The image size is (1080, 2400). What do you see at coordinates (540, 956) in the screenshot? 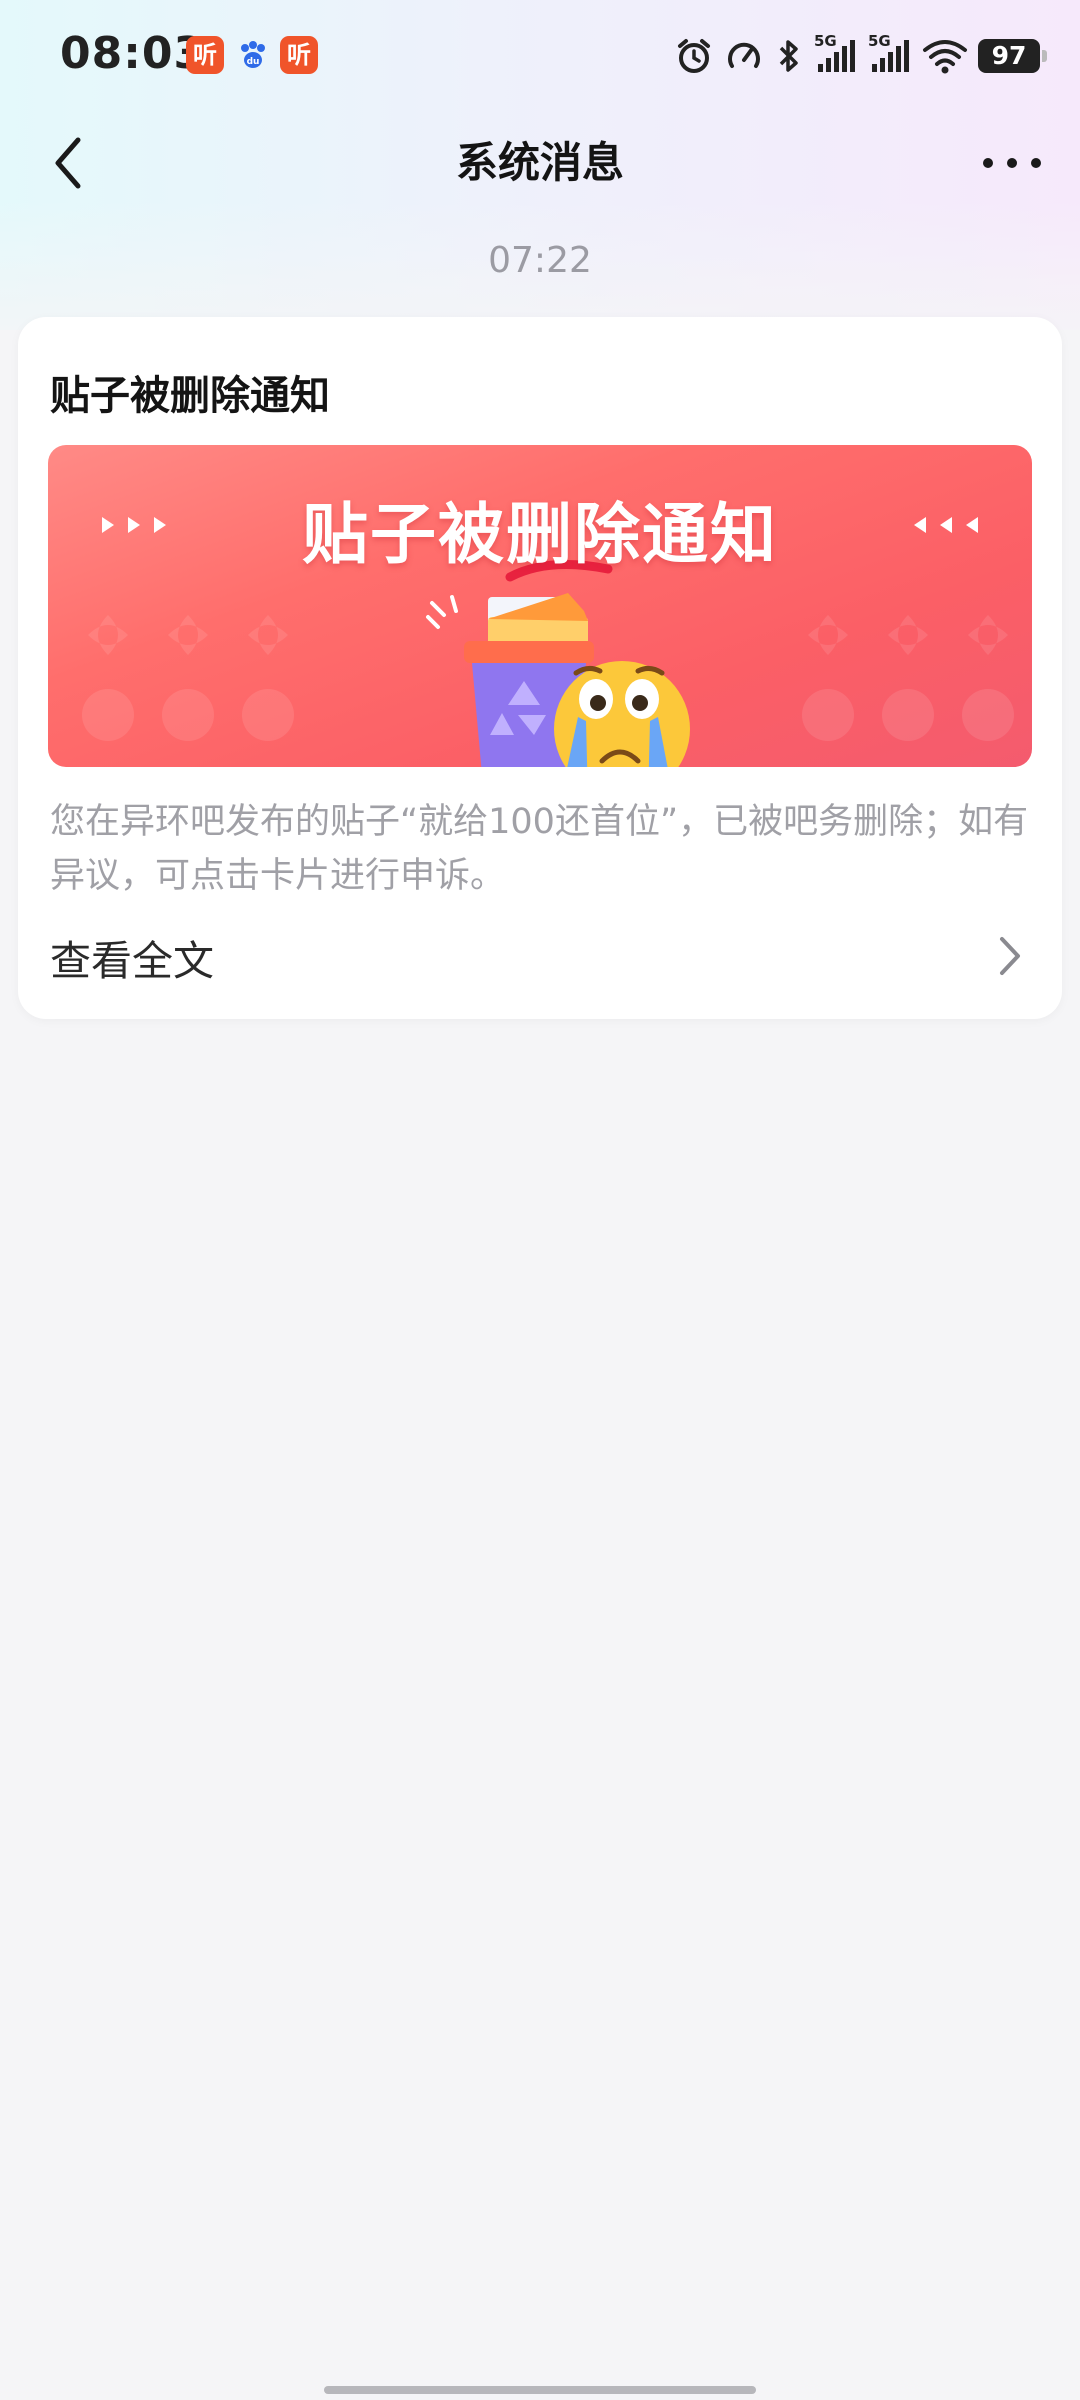
I see `view-full-text-button: 查看全文` at bounding box center [540, 956].